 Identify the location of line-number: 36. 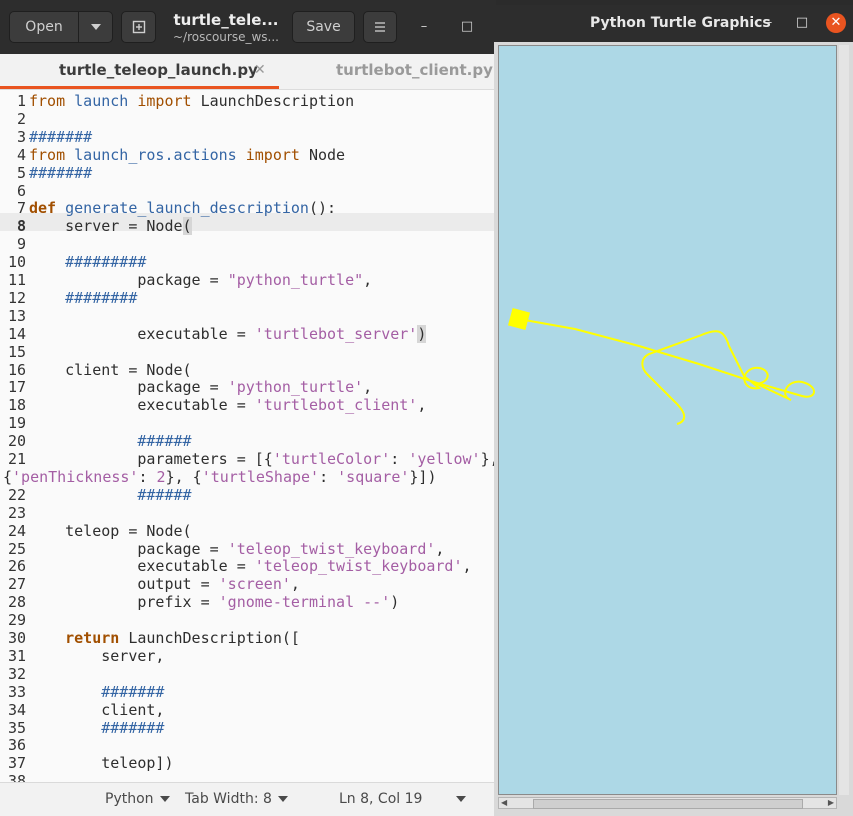
(16, 745).